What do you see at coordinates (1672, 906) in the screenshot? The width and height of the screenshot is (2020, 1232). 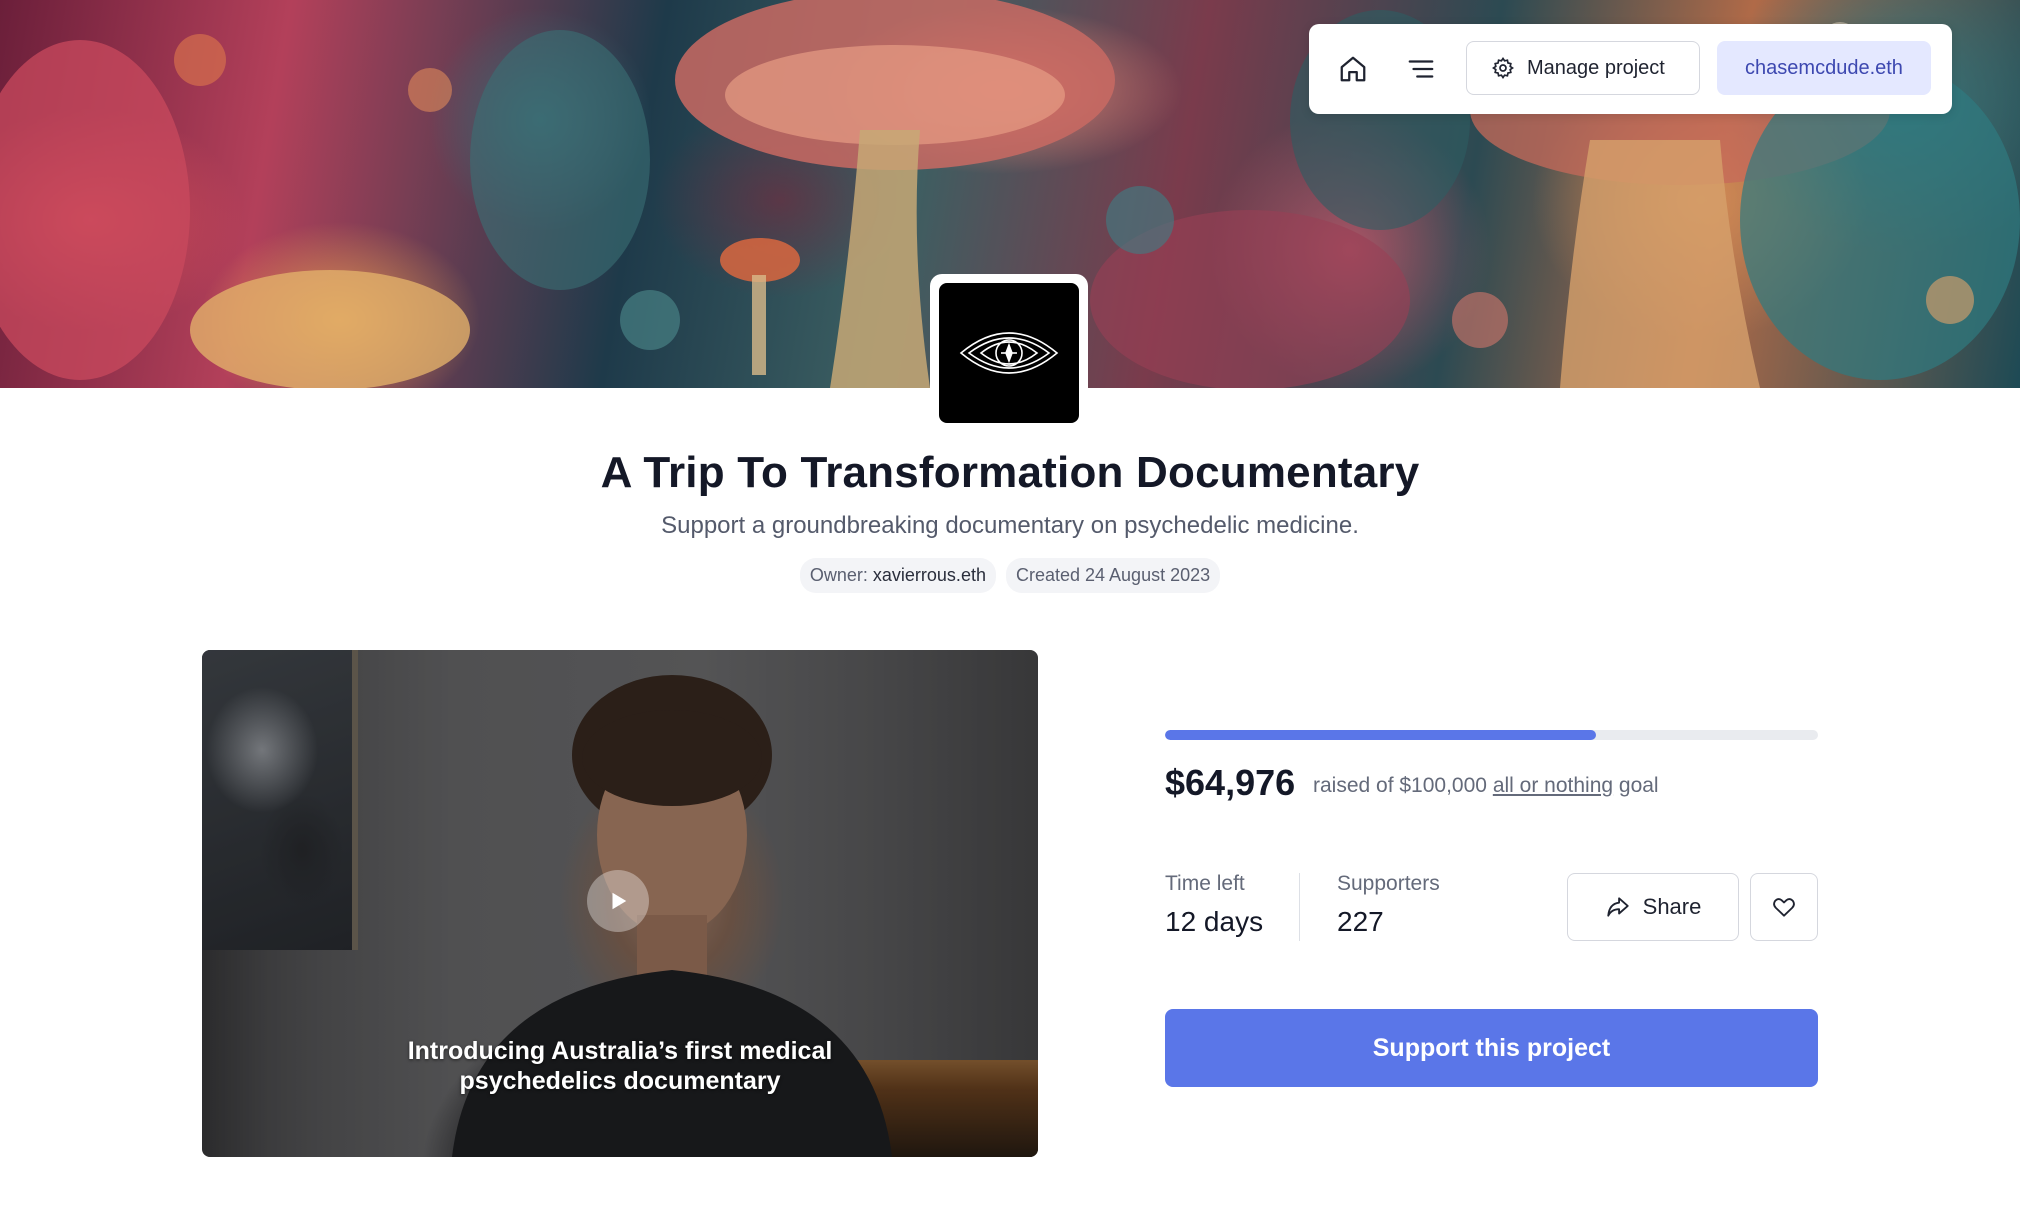 I see `share-label: Share` at bounding box center [1672, 906].